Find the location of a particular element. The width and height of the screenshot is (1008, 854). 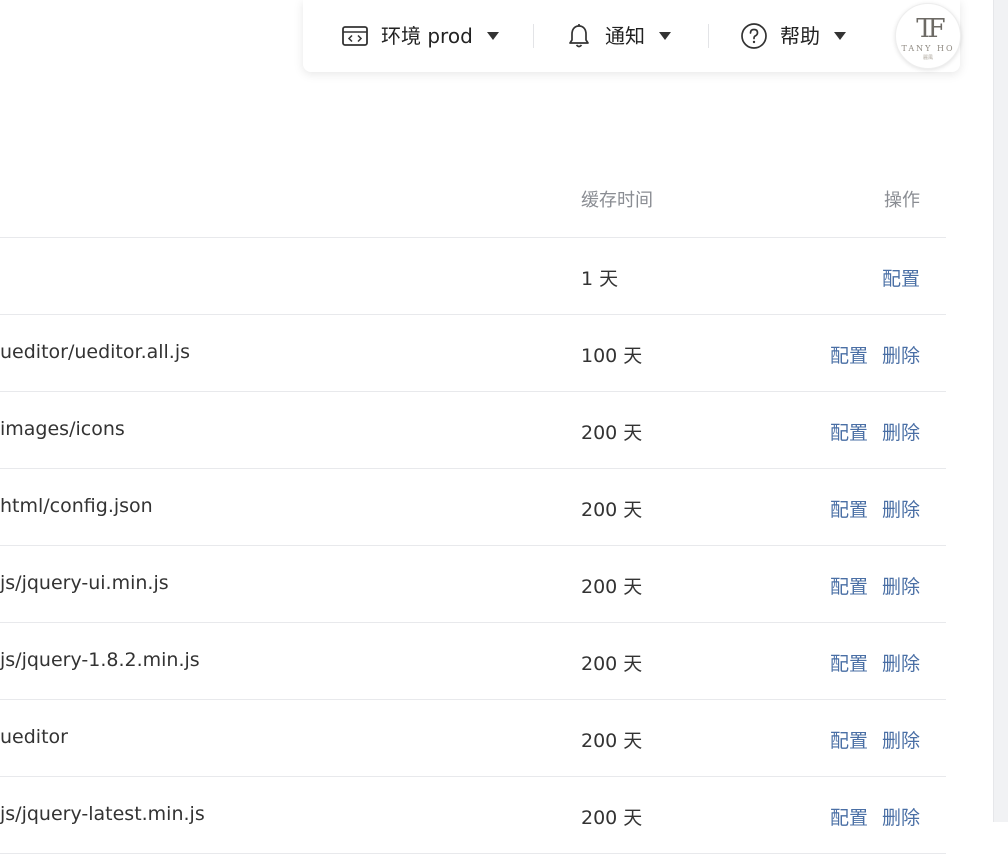

table-row: 1 天 配置 is located at coordinates (473, 276).